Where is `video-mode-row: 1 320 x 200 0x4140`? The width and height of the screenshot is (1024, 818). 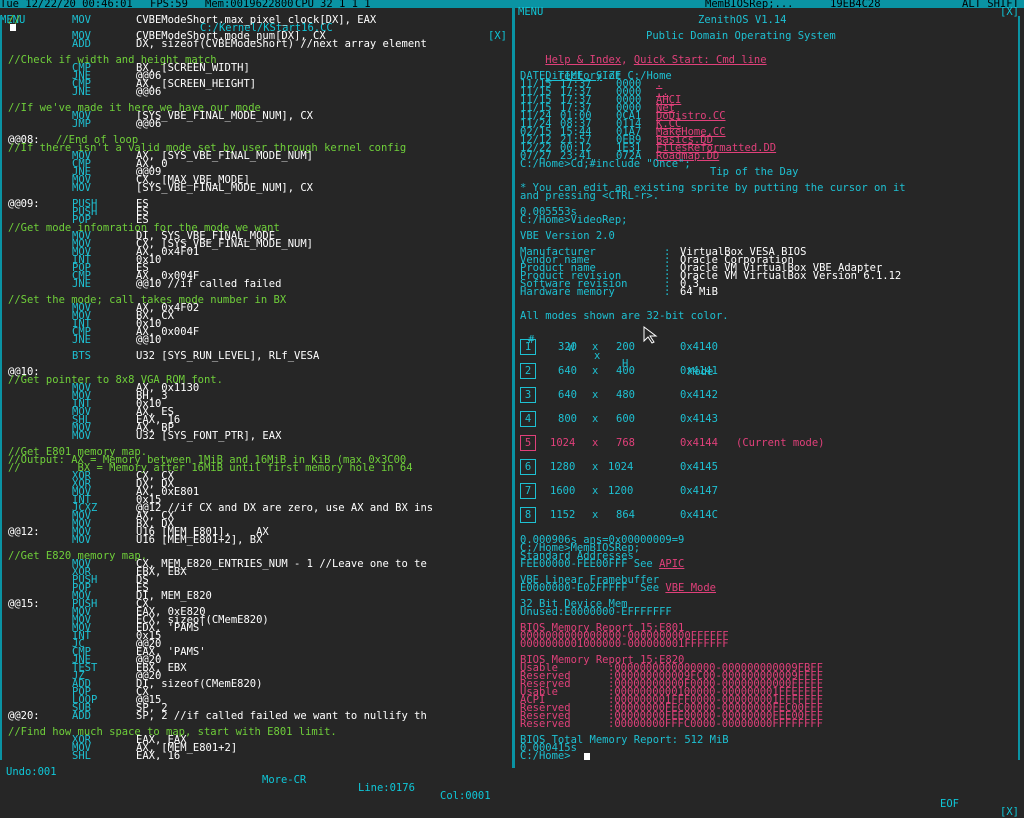 video-mode-row: 1 320 x 200 0x4140 is located at coordinates (768, 348).